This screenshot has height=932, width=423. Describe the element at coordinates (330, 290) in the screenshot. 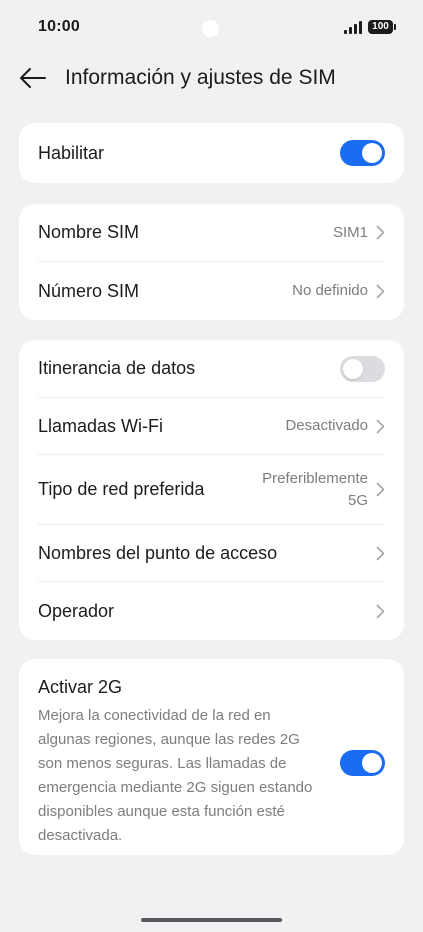

I see `sim-number-value: No definido` at that location.